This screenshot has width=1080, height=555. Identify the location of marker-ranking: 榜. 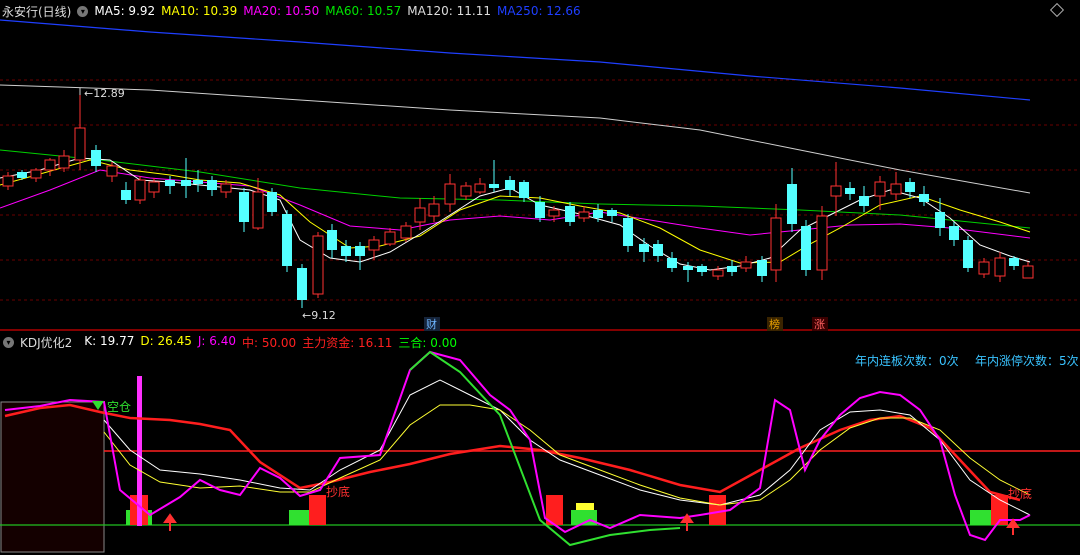
(774, 324).